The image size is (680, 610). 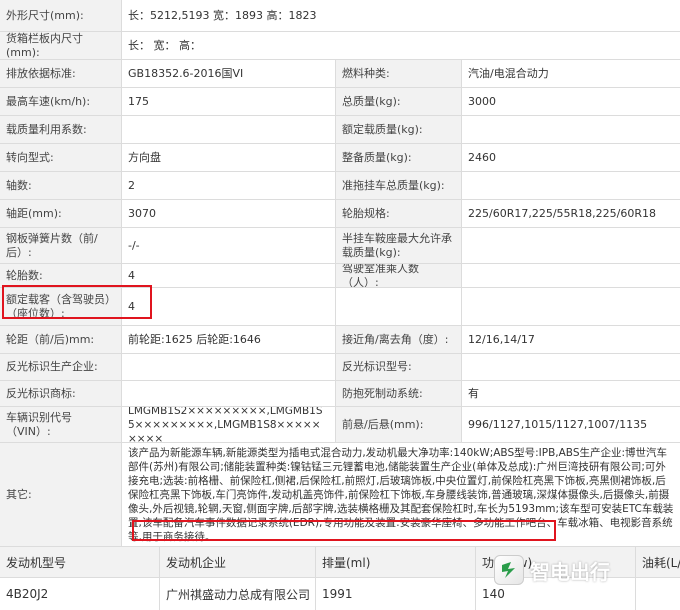 I want to click on label-reflector-brand: 反光标识商标:, so click(x=61, y=393).